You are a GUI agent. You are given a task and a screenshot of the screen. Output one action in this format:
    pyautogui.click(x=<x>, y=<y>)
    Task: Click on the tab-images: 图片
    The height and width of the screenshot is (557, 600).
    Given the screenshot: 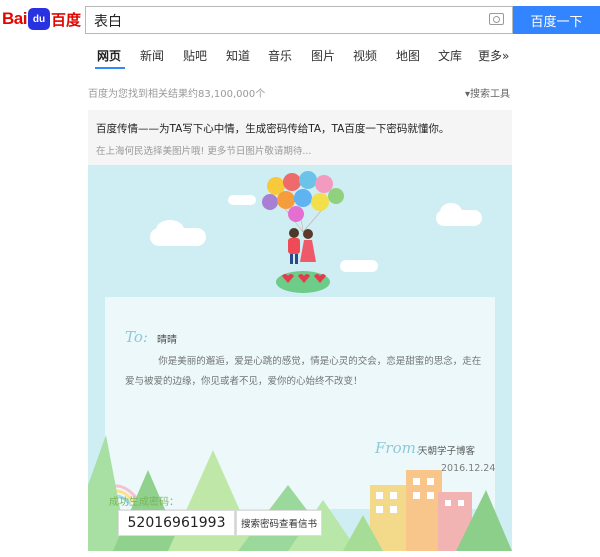 What is the action you would take?
    pyautogui.click(x=323, y=55)
    